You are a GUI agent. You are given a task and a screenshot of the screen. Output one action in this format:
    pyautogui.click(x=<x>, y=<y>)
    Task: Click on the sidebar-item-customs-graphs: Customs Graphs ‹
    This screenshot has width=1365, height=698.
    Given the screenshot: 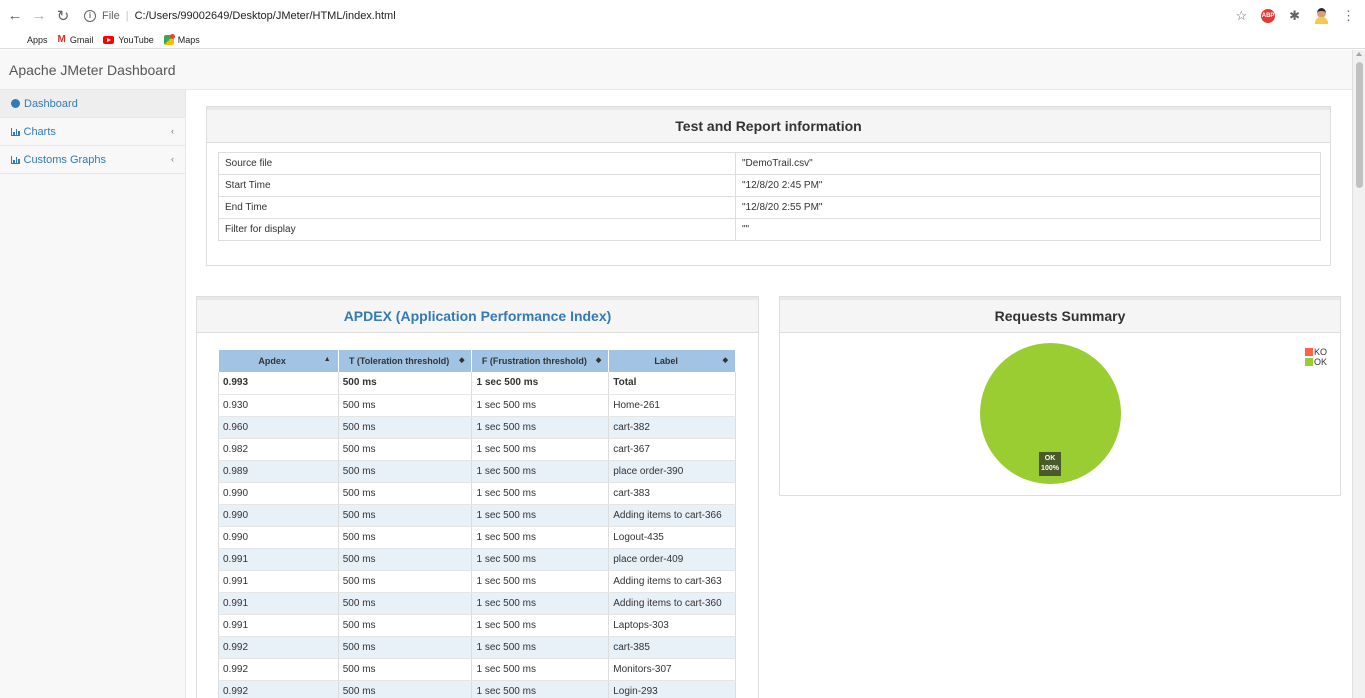 What is the action you would take?
    pyautogui.click(x=92, y=160)
    